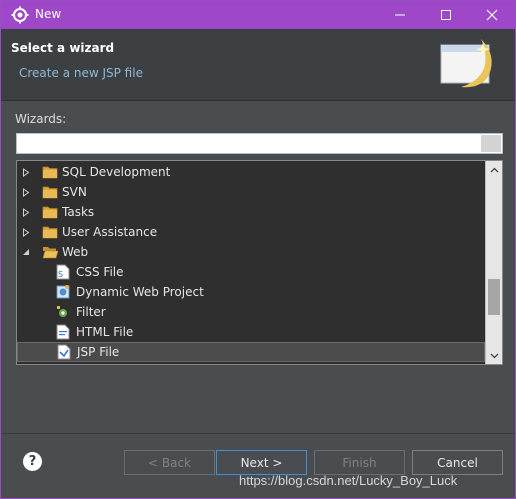 This screenshot has width=516, height=499. Describe the element at coordinates (41, 119) in the screenshot. I see `wizards-label: Wizards:` at that location.